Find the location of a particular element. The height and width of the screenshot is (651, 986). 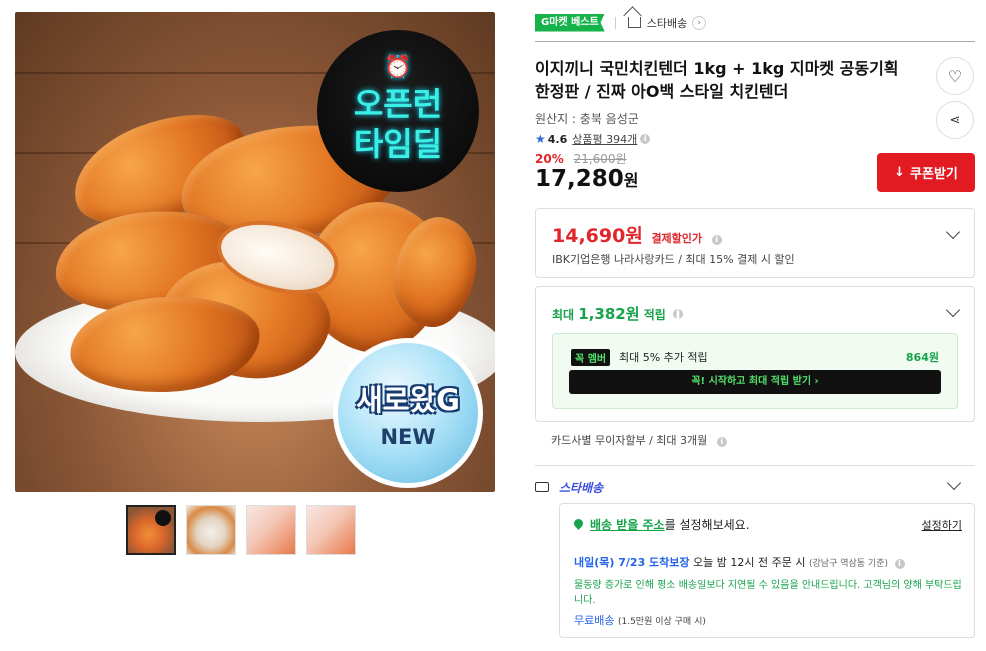

free-shipping: 무료배송 (1.5만원 이상 구매 시) is located at coordinates (640, 620).